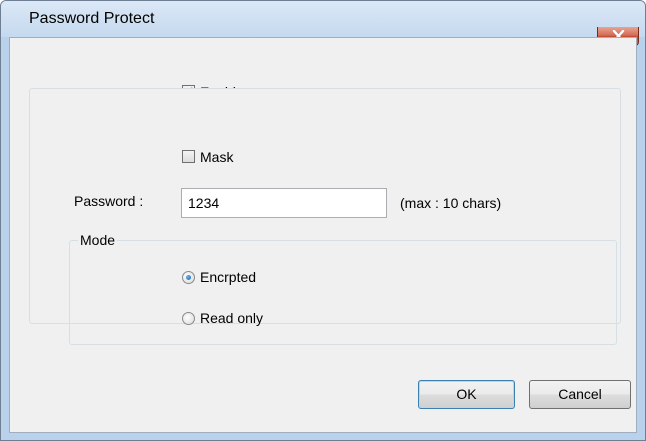 Image resolution: width=646 pixels, height=441 pixels. Describe the element at coordinates (323, 19) in the screenshot. I see `title-bar: Password Protect` at that location.